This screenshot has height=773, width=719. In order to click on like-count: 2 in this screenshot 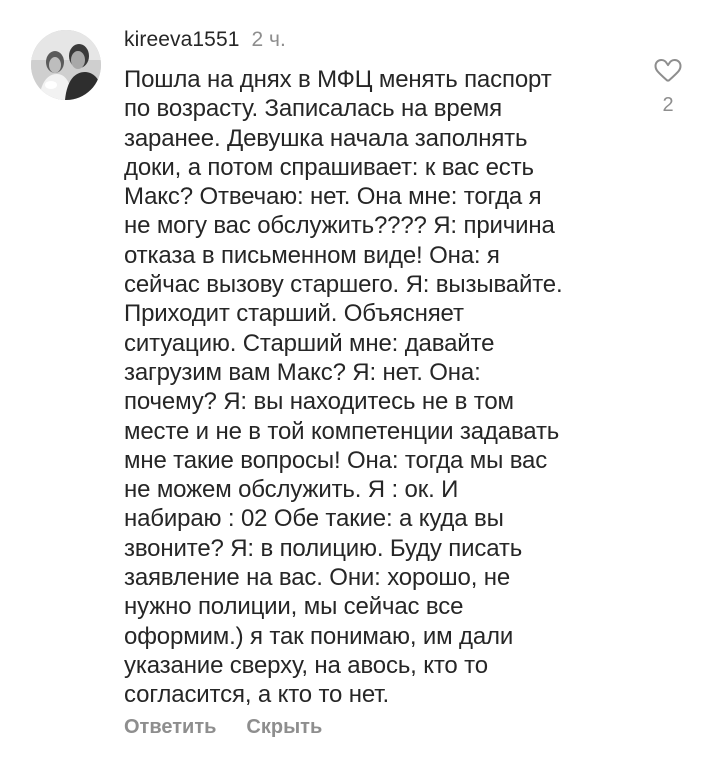, I will do `click(668, 105)`.